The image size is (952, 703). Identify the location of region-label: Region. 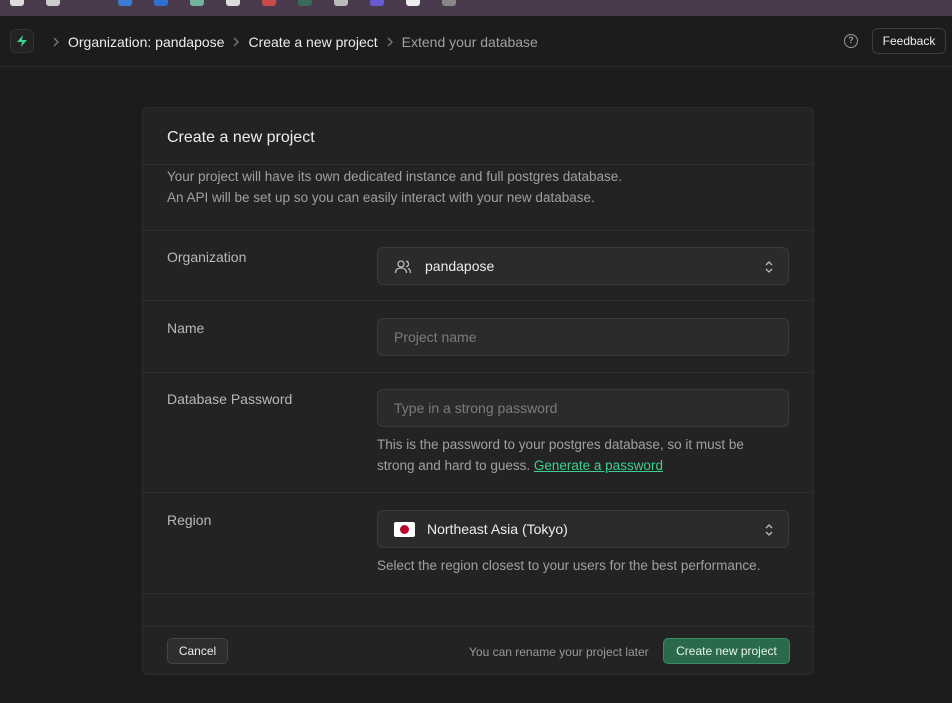
(189, 520).